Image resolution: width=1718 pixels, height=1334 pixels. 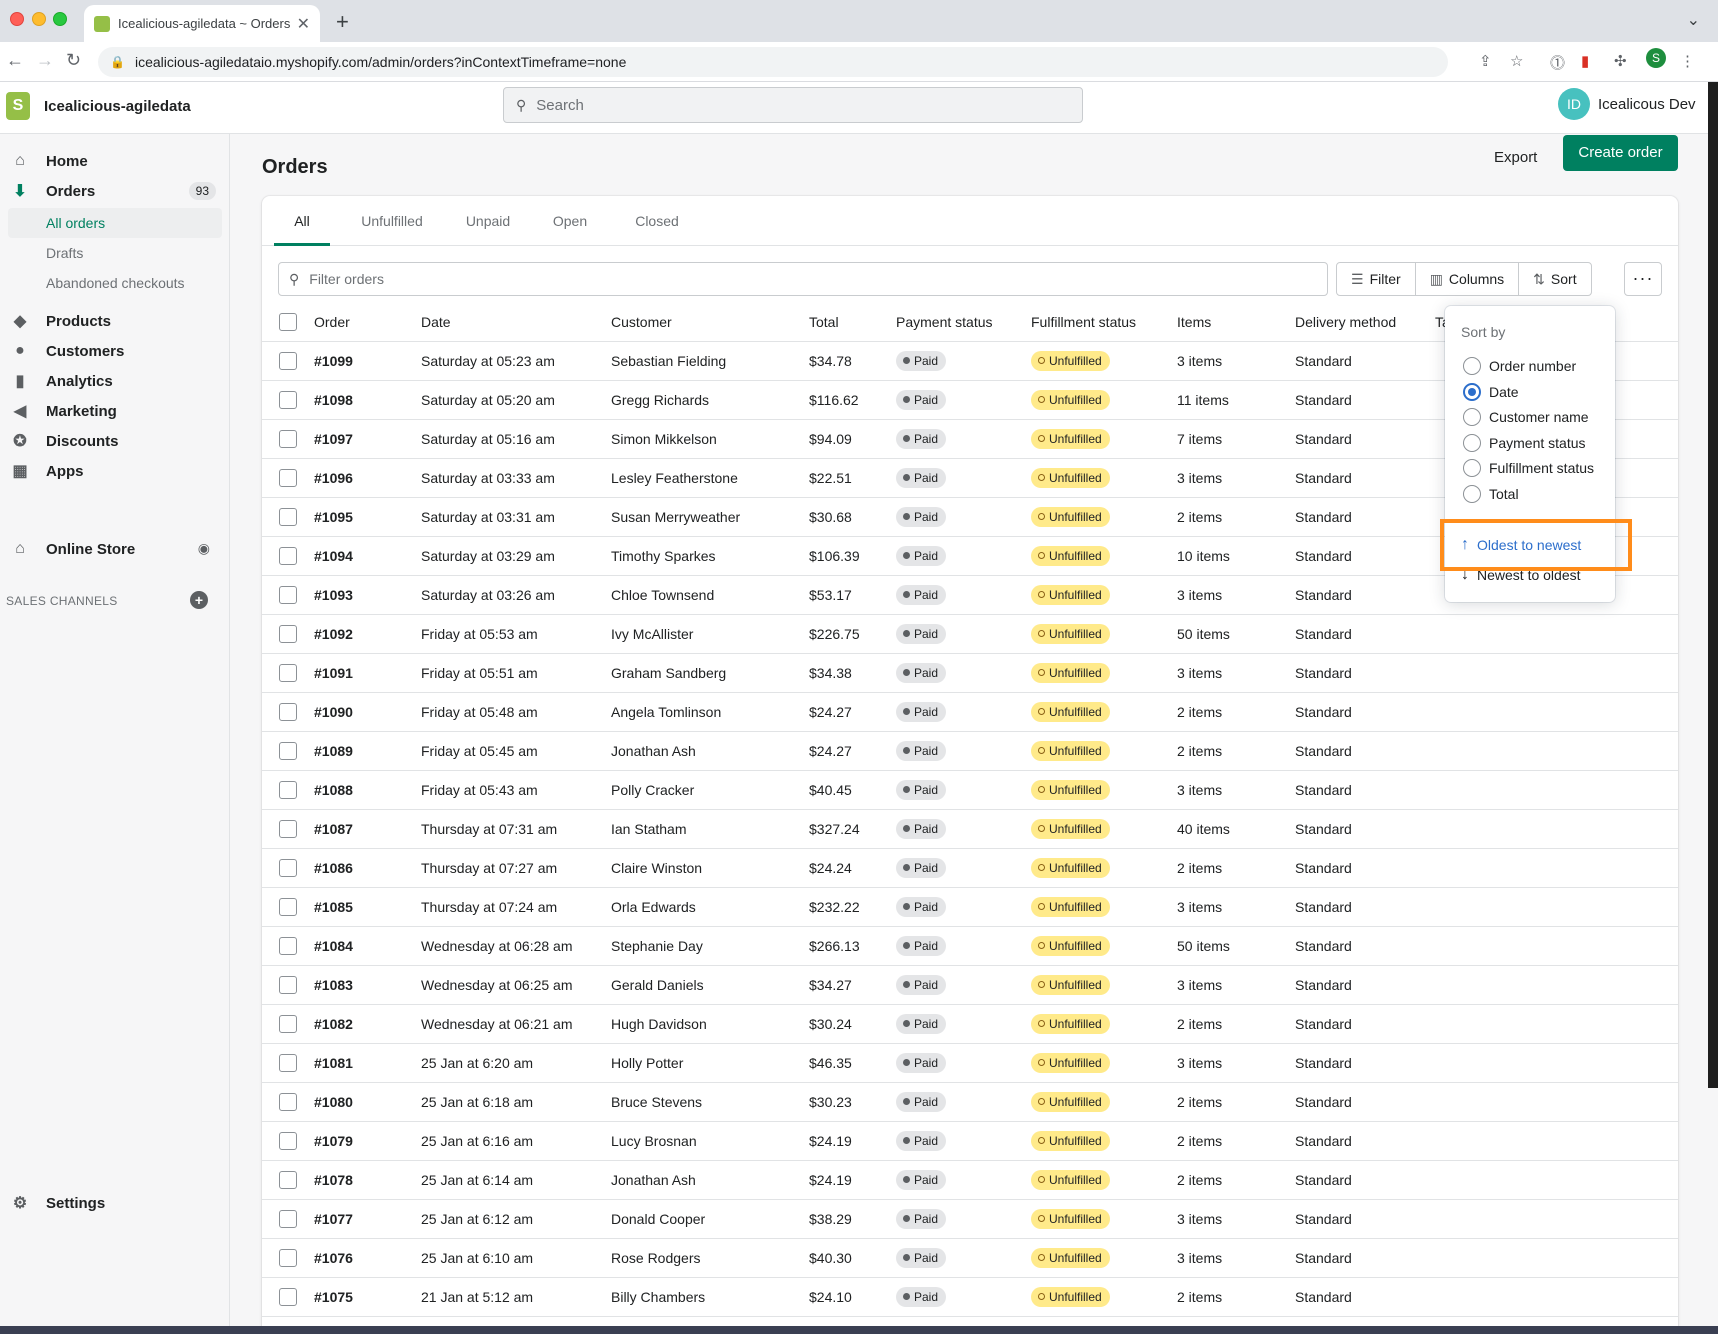 What do you see at coordinates (657, 221) in the screenshot?
I see `tab-closed: Closed` at bounding box center [657, 221].